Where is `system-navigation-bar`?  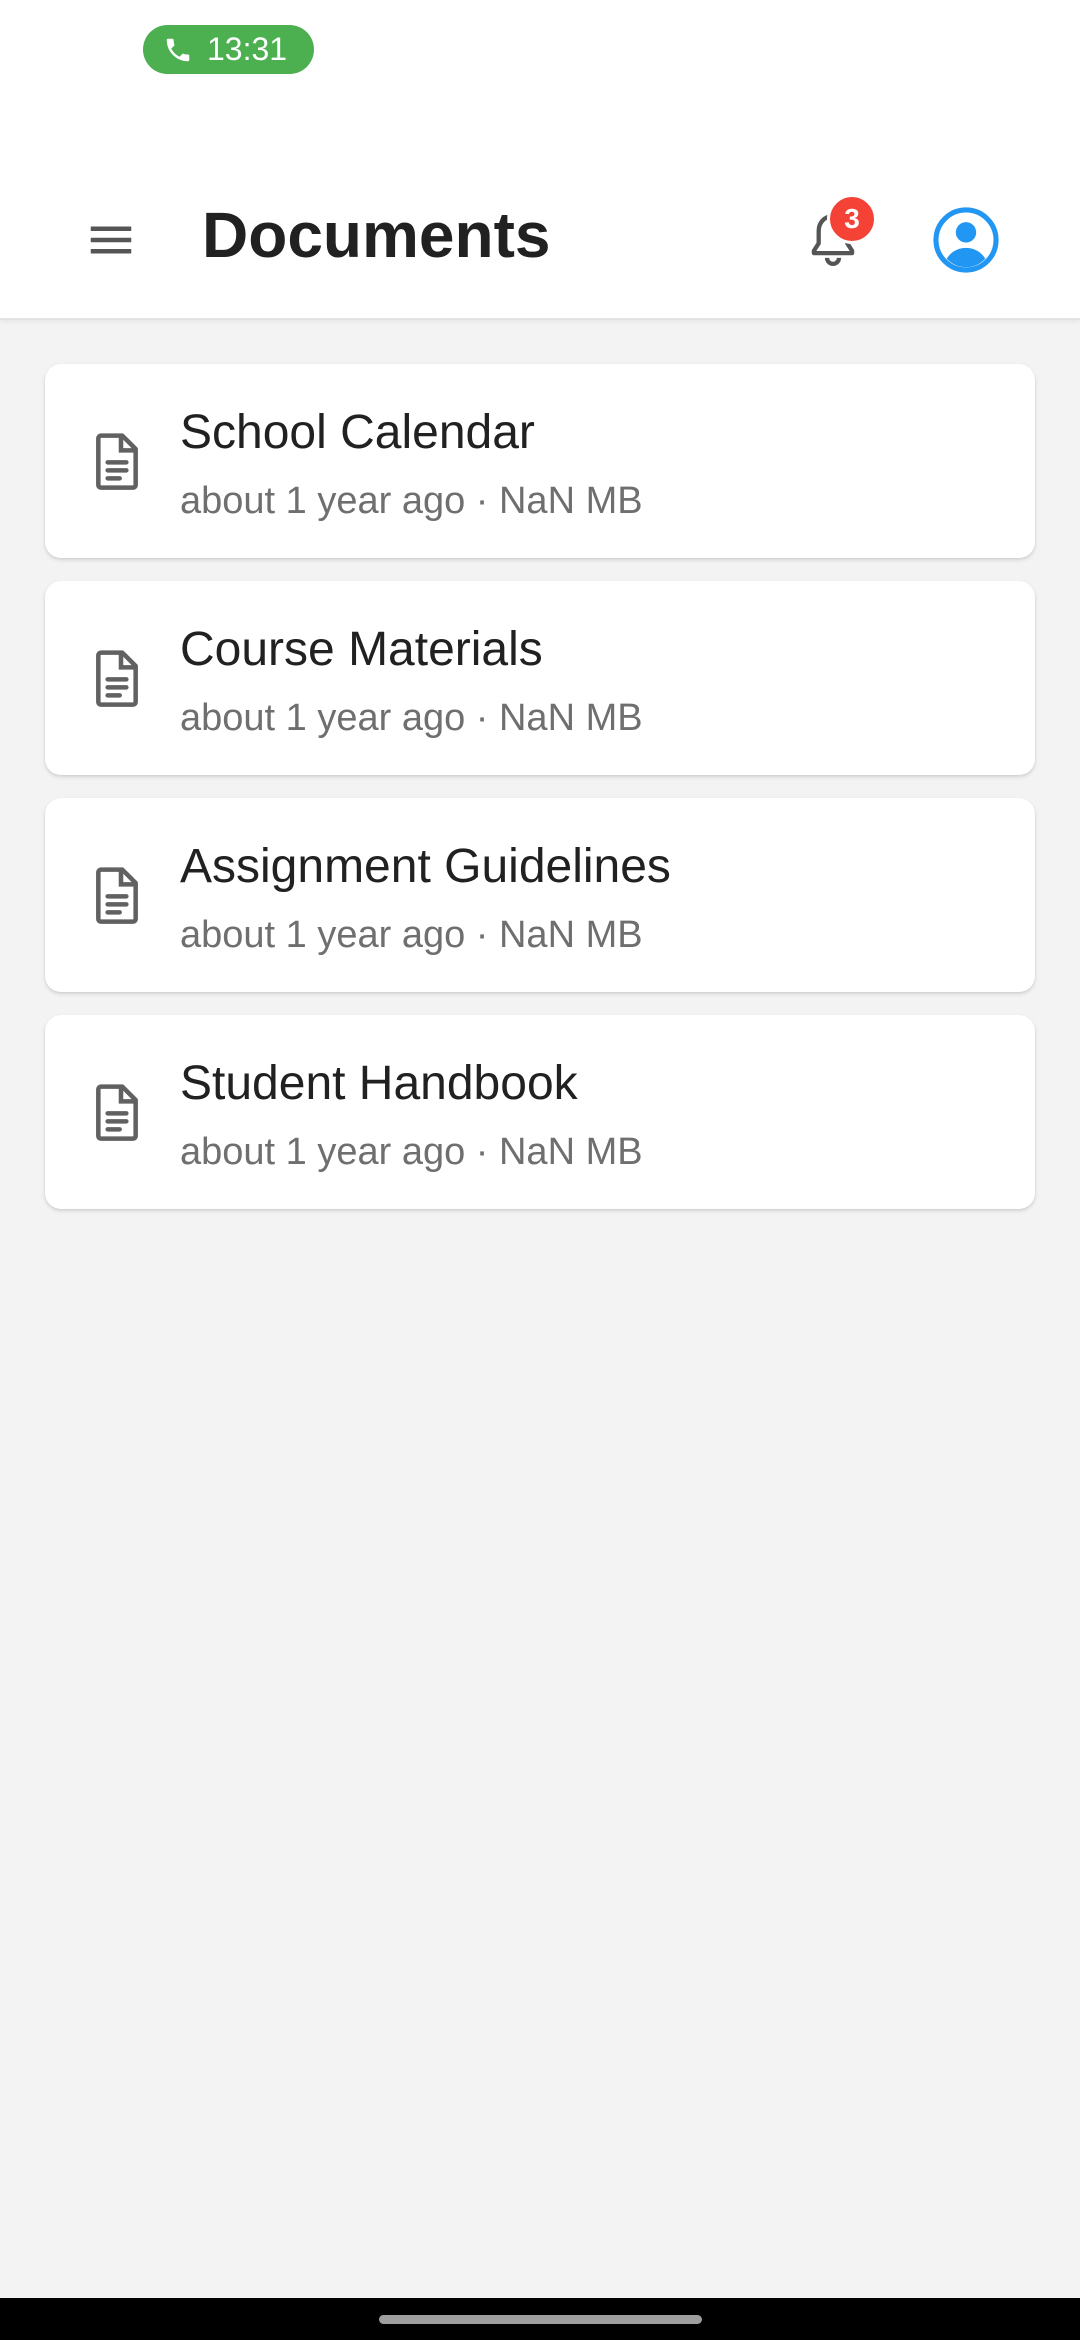 system-navigation-bar is located at coordinates (540, 2319).